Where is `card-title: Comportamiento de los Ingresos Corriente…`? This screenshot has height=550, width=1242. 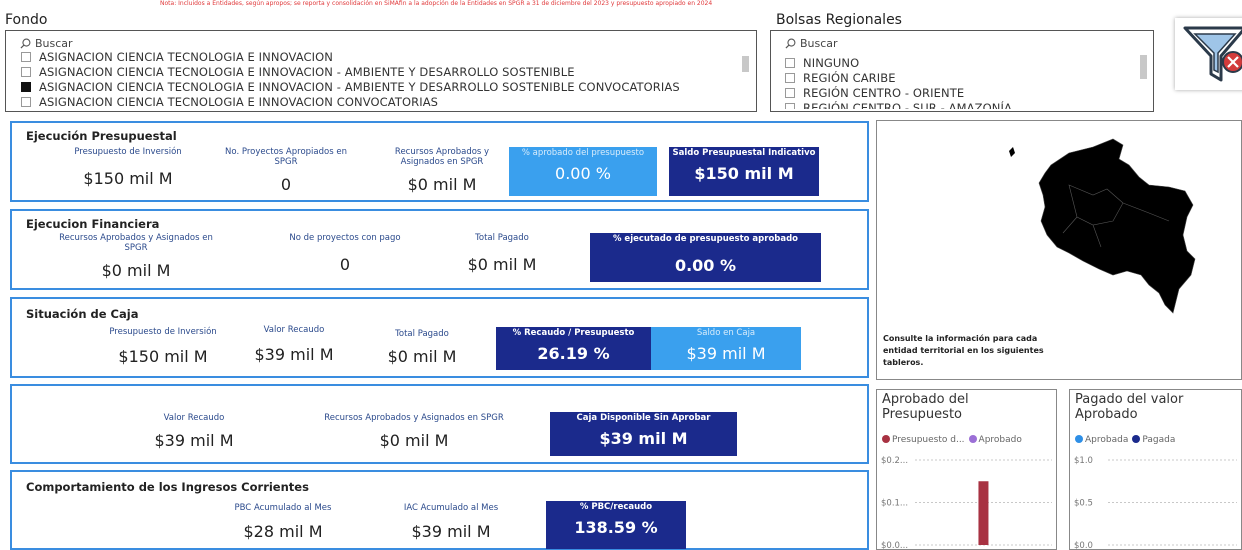
card-title: Comportamiento de los Ingresos Corriente… is located at coordinates (167, 487).